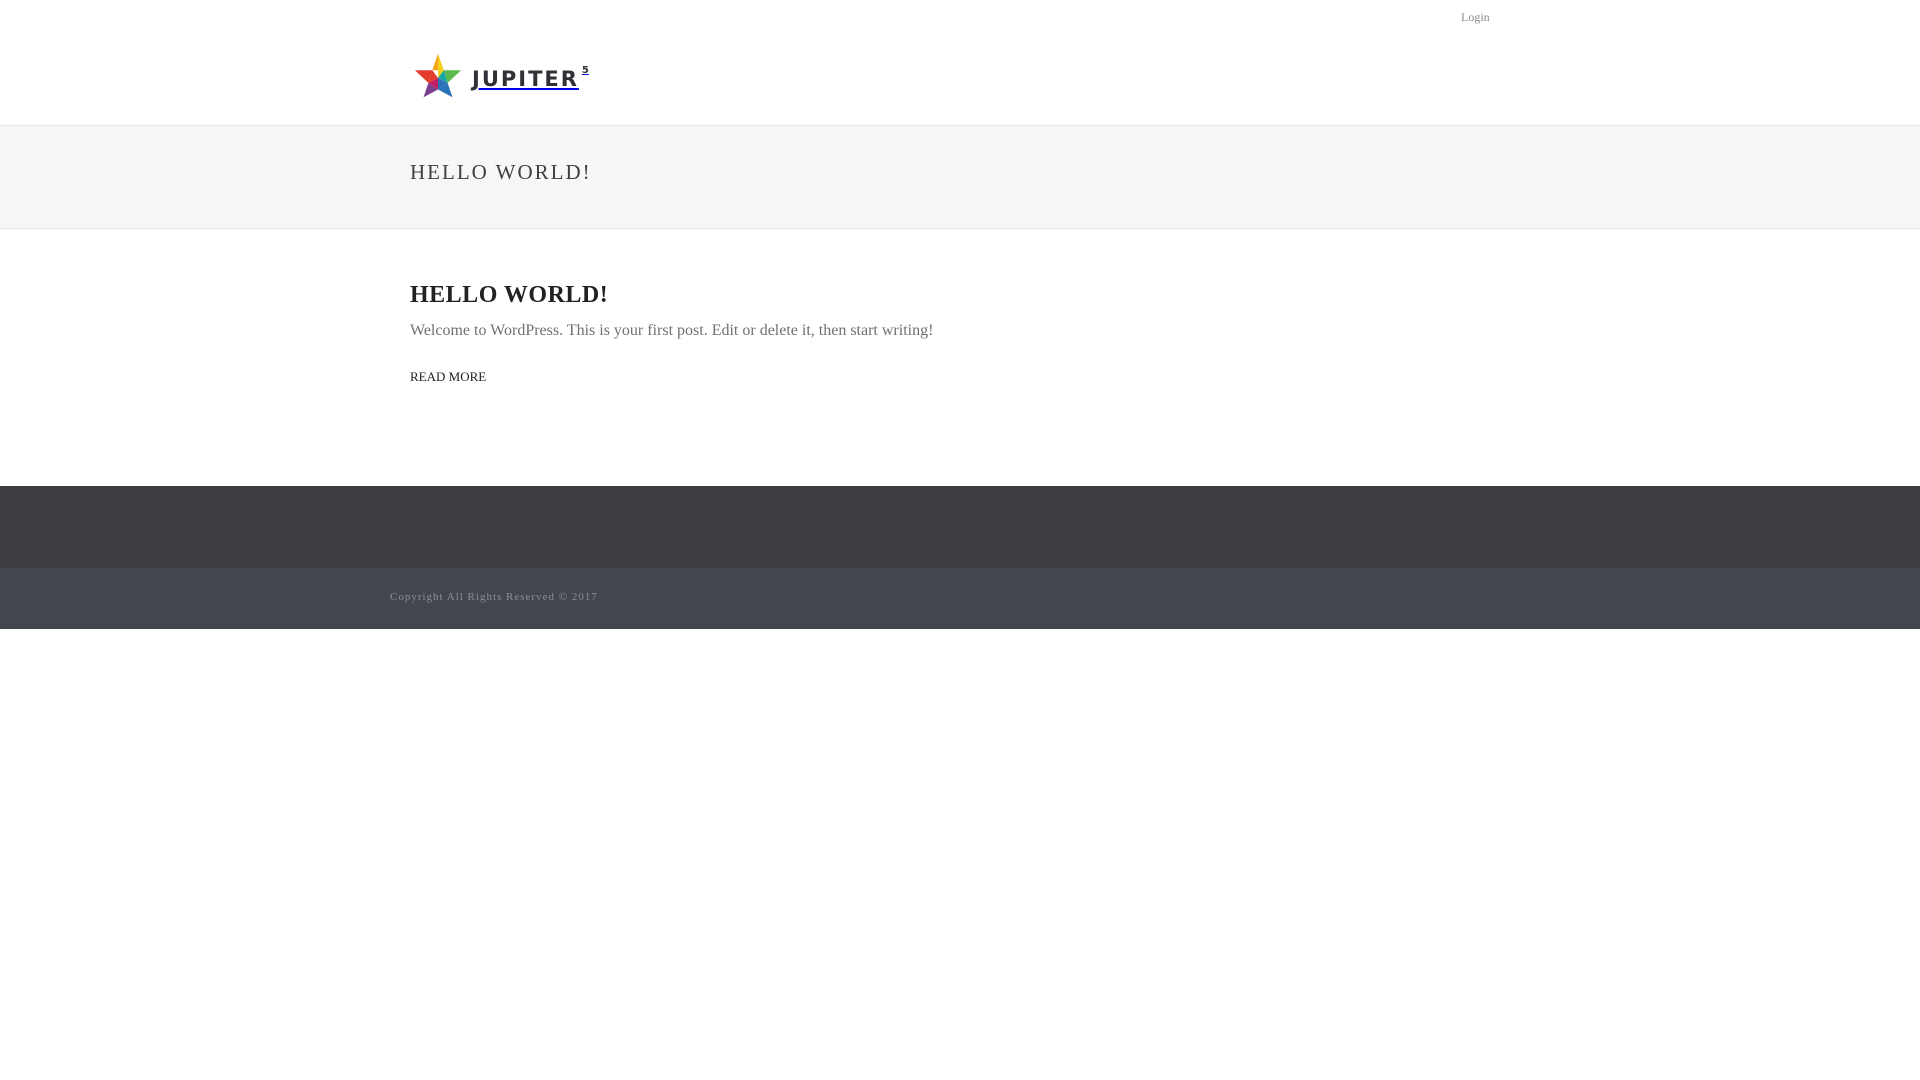 The height and width of the screenshot is (1080, 1920). Describe the element at coordinates (1475, 17) in the screenshot. I see `login-link: Login` at that location.